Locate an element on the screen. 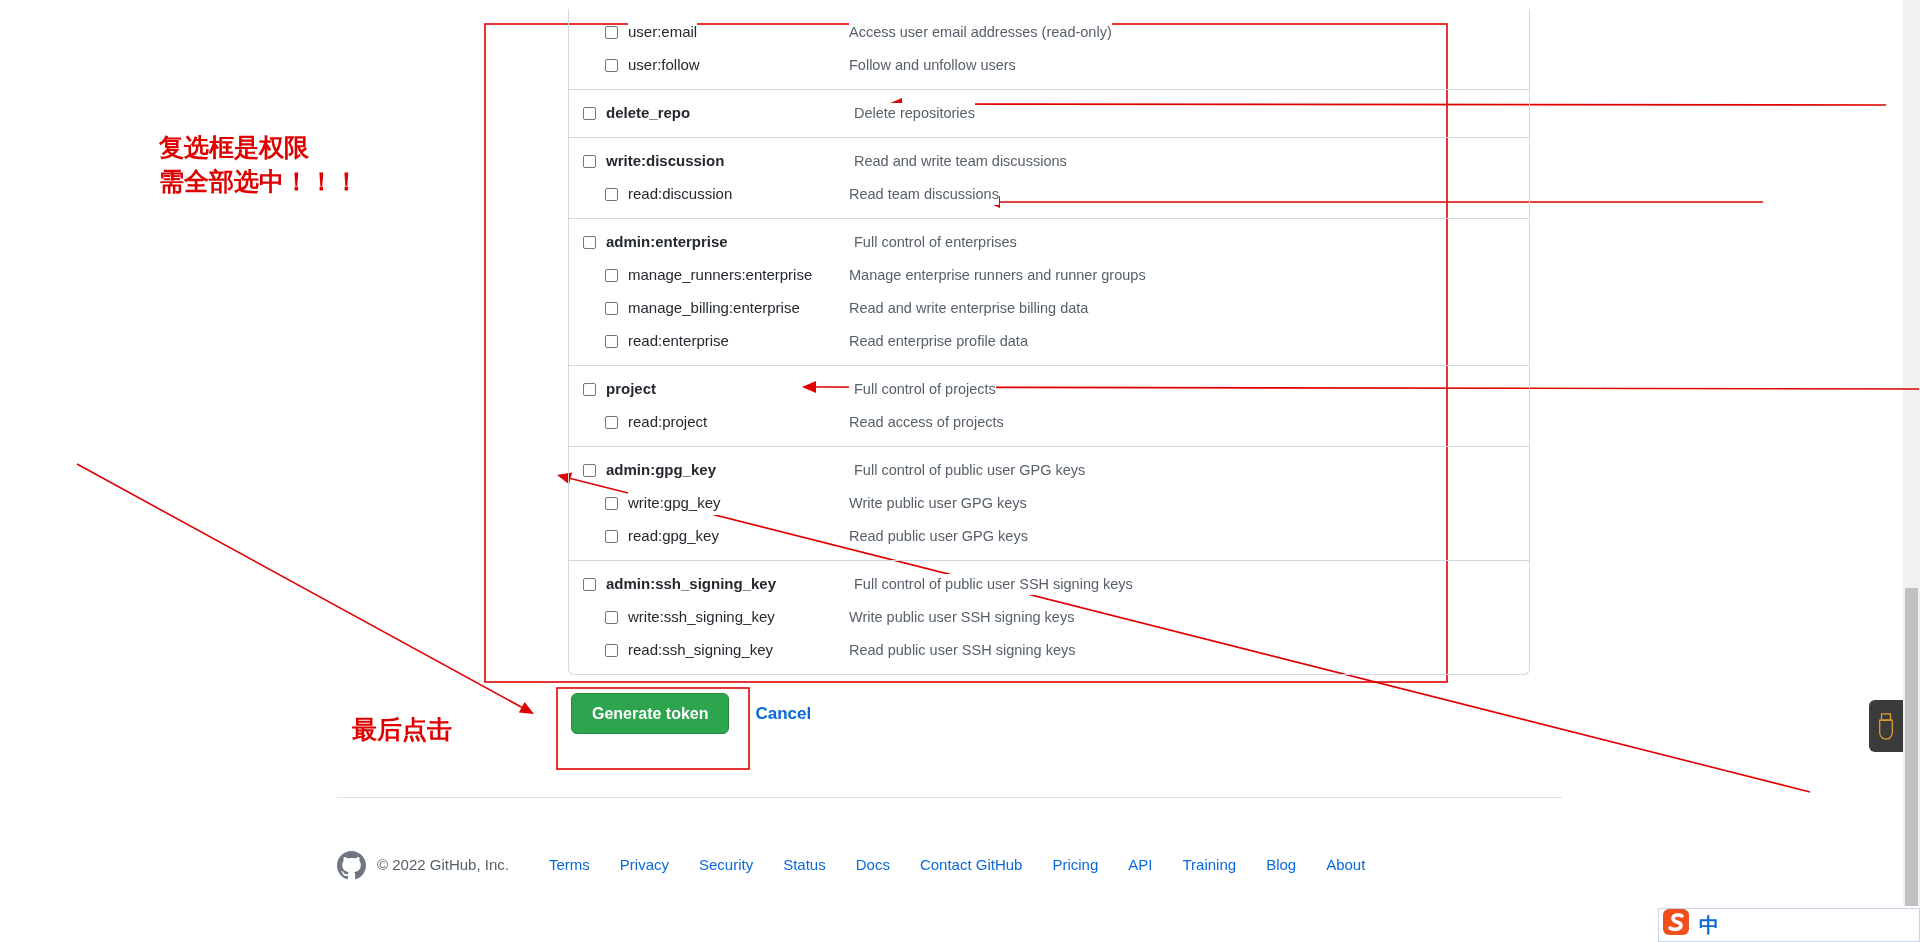  sogou-logo-icon is located at coordinates (1676, 922).